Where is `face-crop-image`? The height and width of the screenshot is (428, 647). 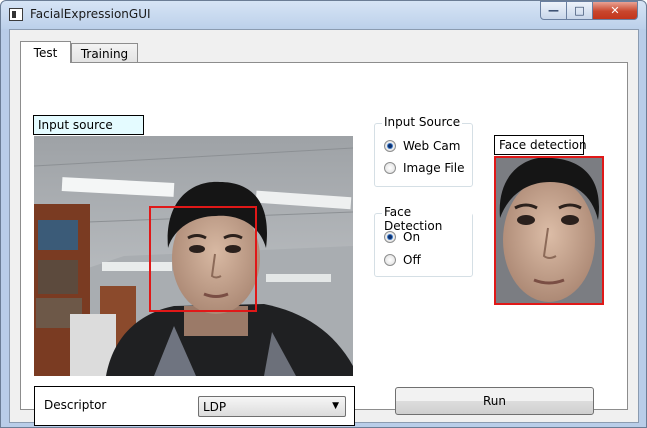
face-crop-image is located at coordinates (549, 230).